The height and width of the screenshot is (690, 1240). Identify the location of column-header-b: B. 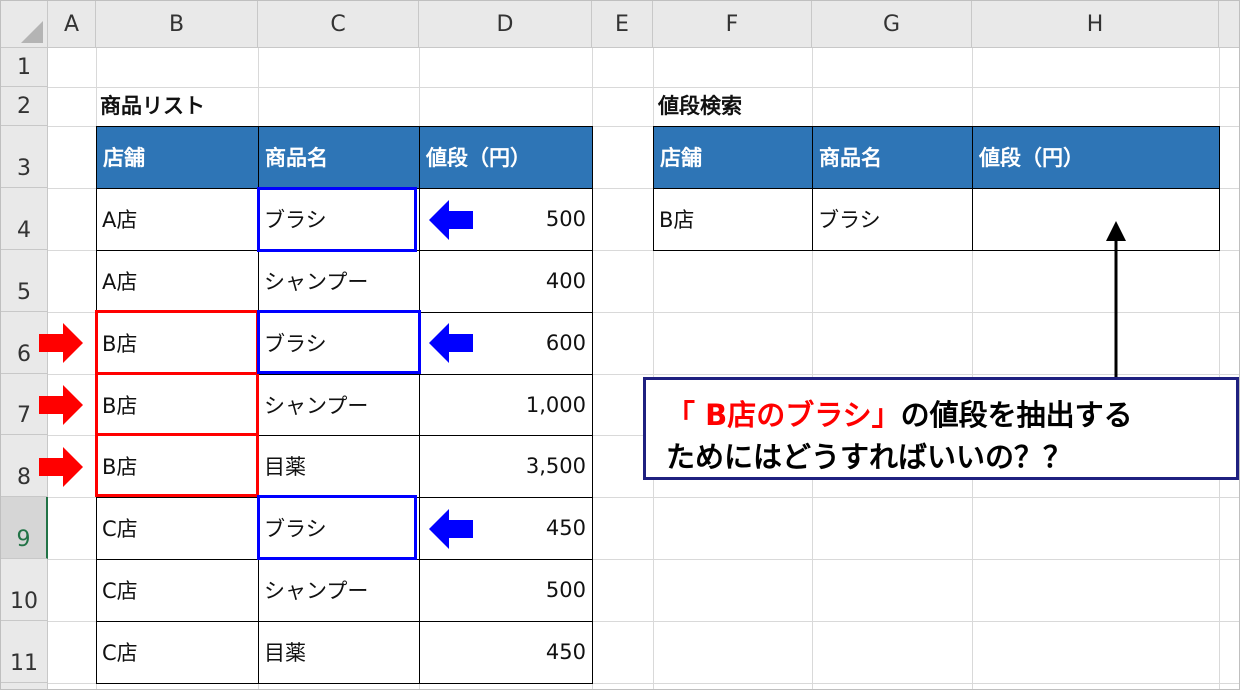
(177, 24).